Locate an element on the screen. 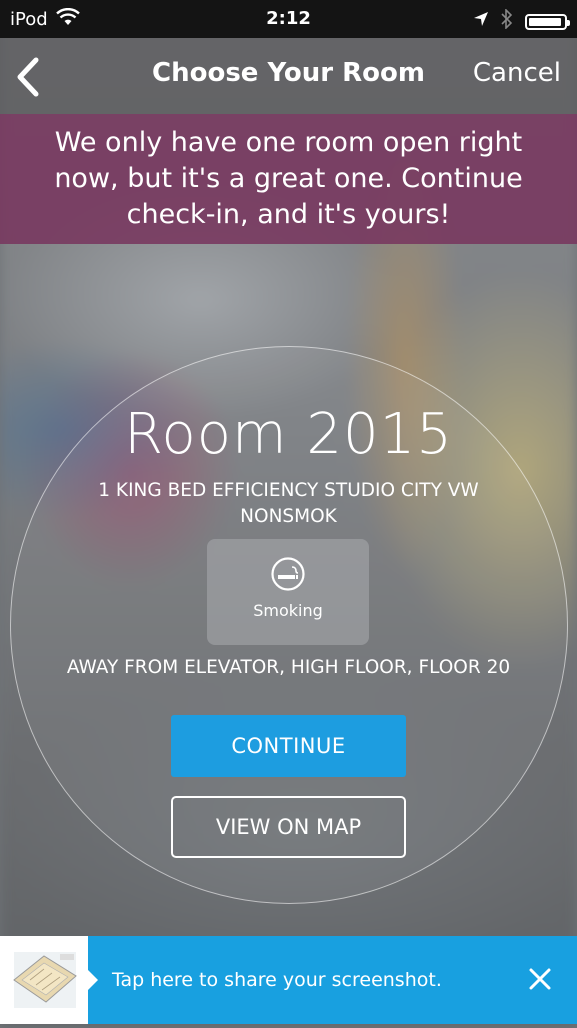 Image resolution: width=577 pixels, height=1028 pixels. battery-fill is located at coordinates (545, 21).